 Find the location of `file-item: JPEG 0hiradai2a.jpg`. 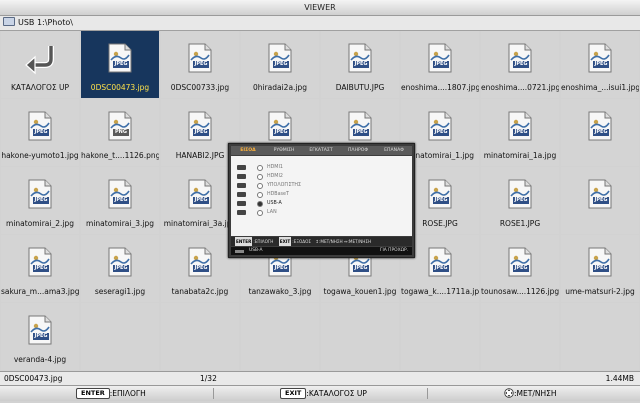

file-item: JPEG 0hiradai2a.jpg is located at coordinates (280, 64).